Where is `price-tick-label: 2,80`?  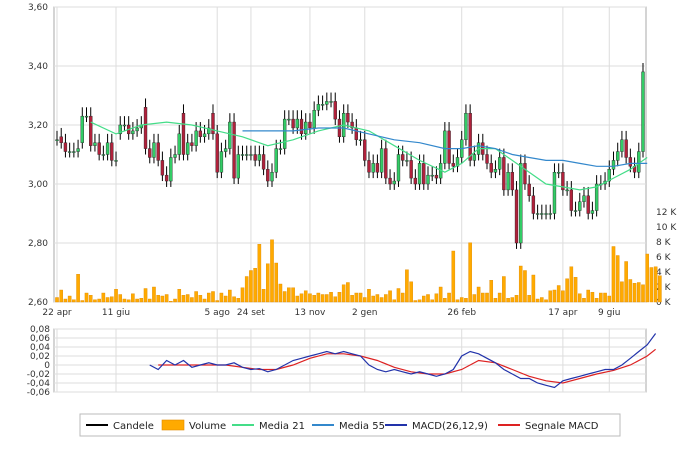 price-tick-label: 2,80 is located at coordinates (38, 244).